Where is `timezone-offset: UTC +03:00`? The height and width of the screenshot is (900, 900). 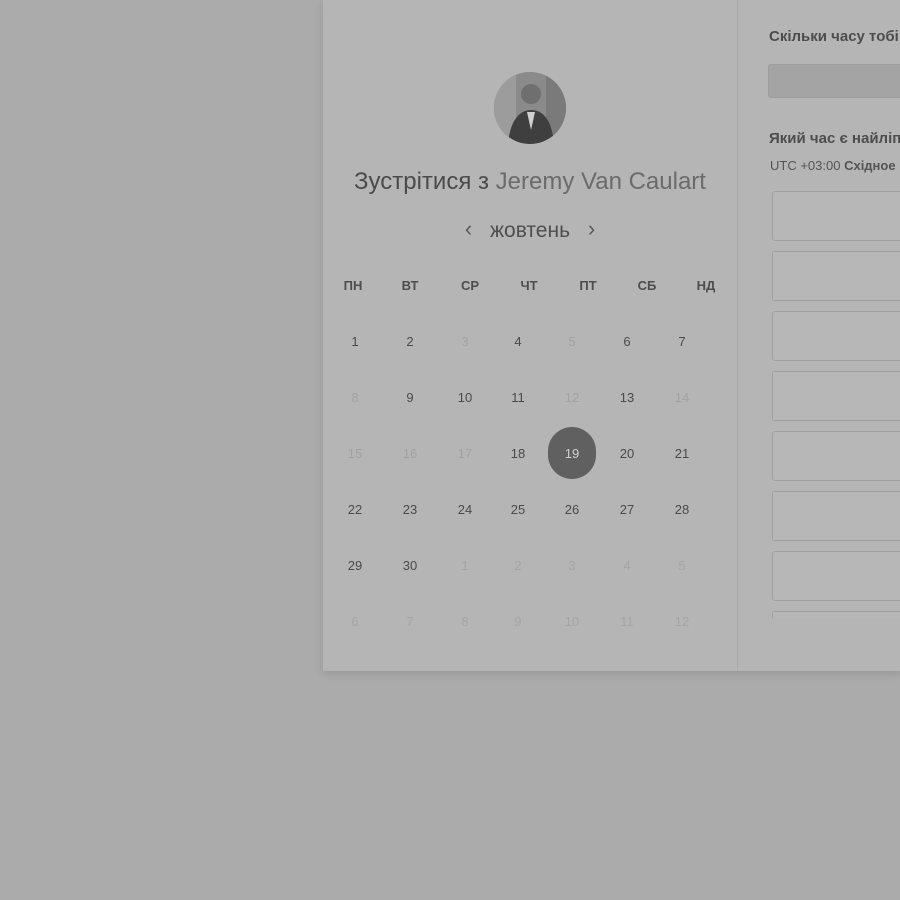
timezone-offset: UTC +03:00 is located at coordinates (805, 165).